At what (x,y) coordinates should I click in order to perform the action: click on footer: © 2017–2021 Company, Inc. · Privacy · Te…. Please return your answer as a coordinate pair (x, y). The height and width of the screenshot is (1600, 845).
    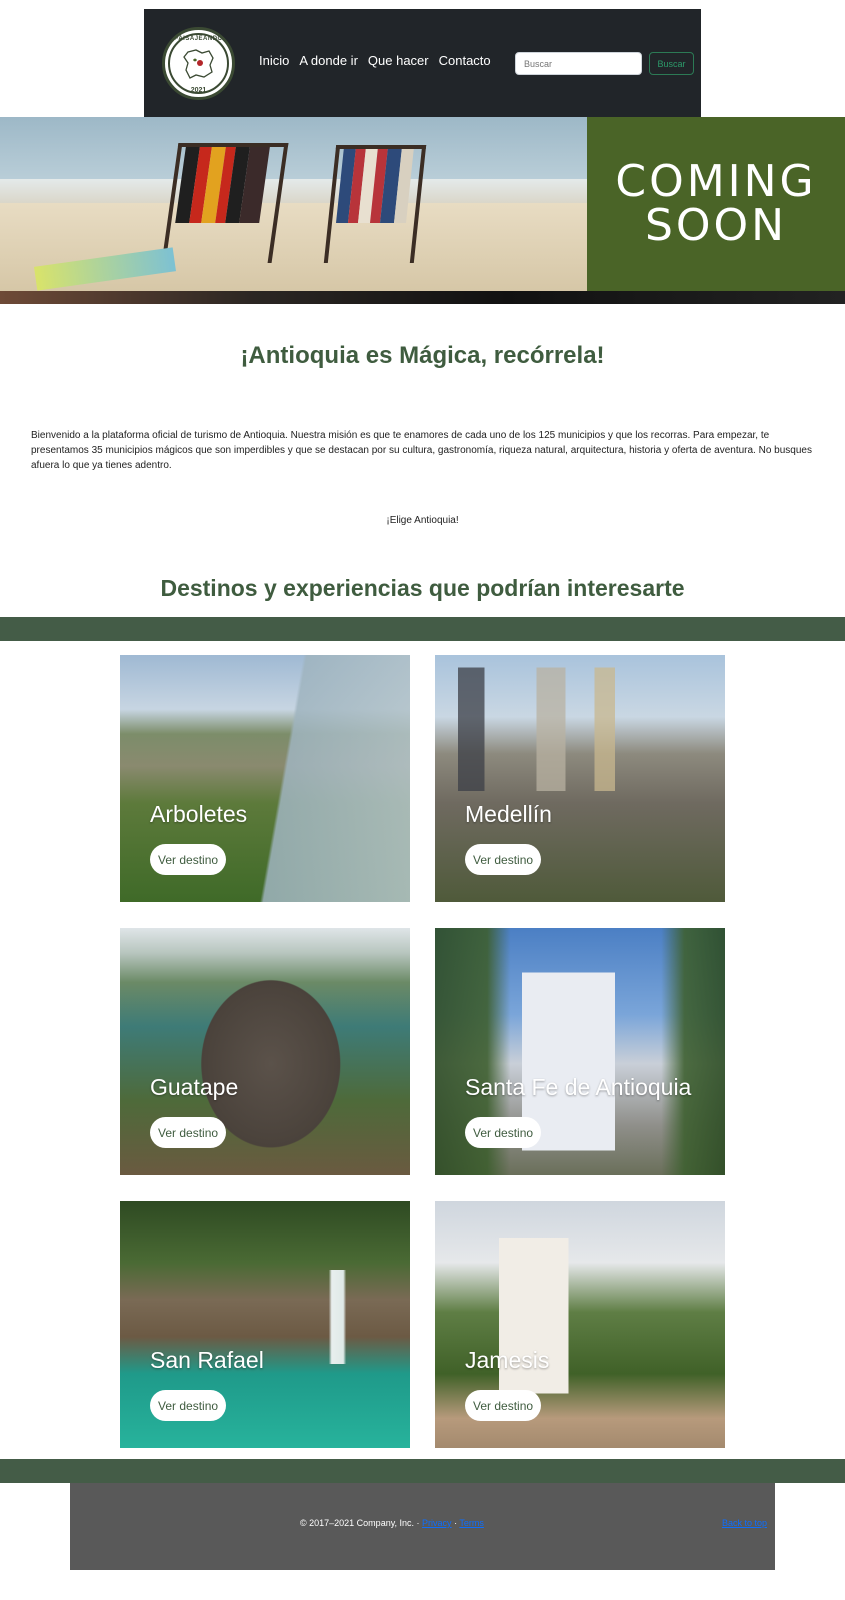
    Looking at the image, I should click on (422, 1526).